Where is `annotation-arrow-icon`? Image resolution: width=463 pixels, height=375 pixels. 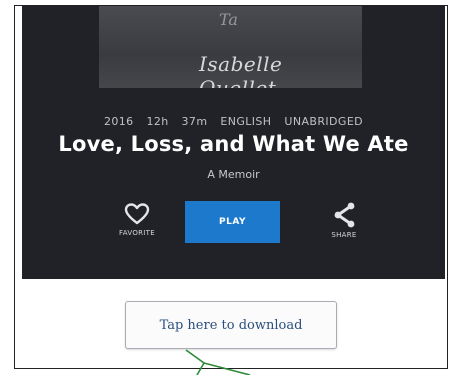
annotation-arrow-icon is located at coordinates (218, 362).